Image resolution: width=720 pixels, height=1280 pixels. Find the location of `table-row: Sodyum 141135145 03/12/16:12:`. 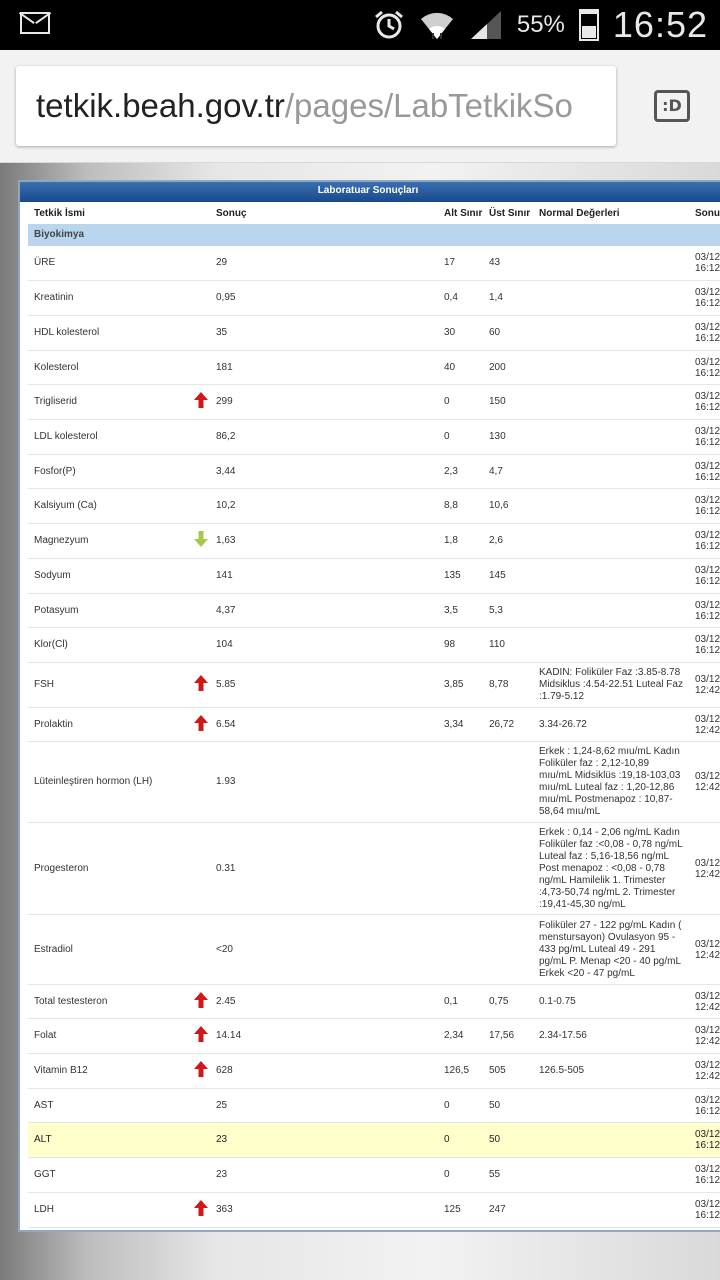

table-row: Sodyum 141135145 03/12/16:12: is located at coordinates (374, 576).